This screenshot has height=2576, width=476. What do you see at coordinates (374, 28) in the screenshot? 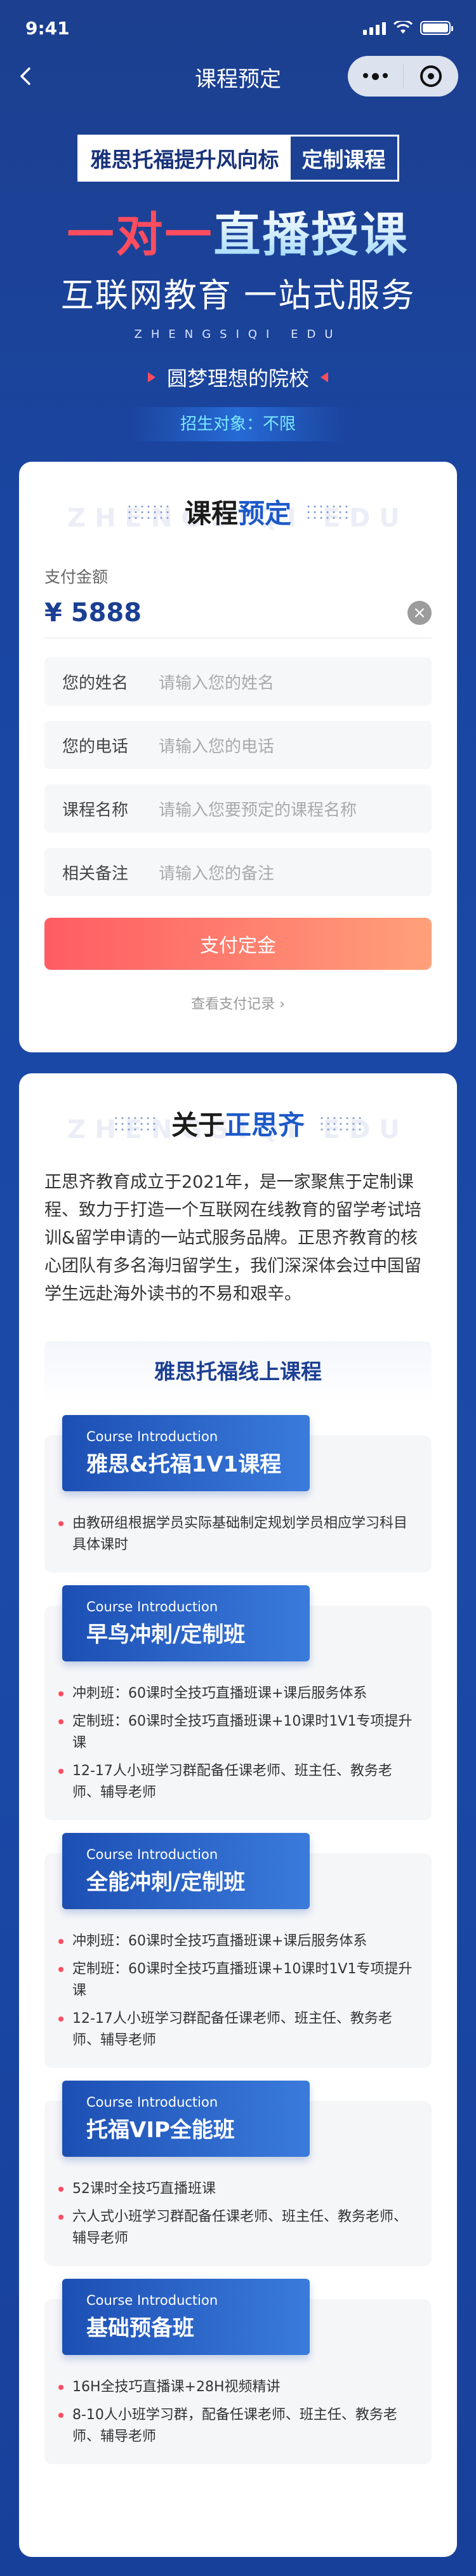
I see `signal-icon` at bounding box center [374, 28].